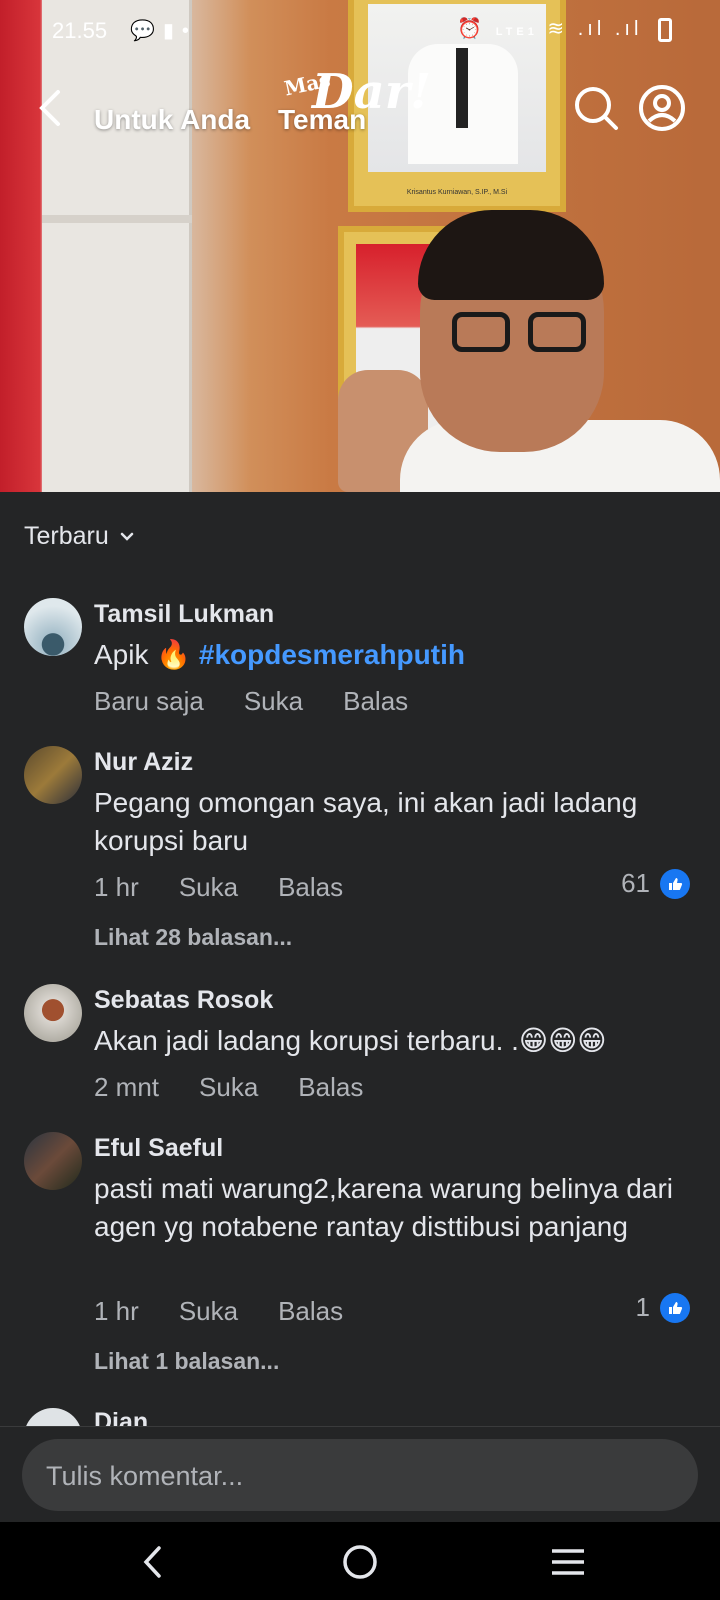  Describe the element at coordinates (558, 29) in the screenshot. I see `wifi-icon: ≋` at that location.